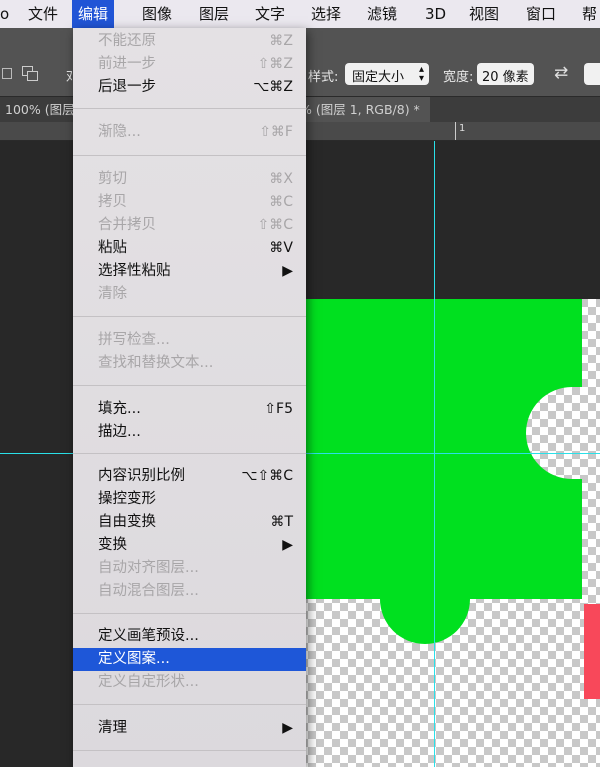 The height and width of the screenshot is (767, 600). I want to click on menubar-view: 视图, so click(484, 14).